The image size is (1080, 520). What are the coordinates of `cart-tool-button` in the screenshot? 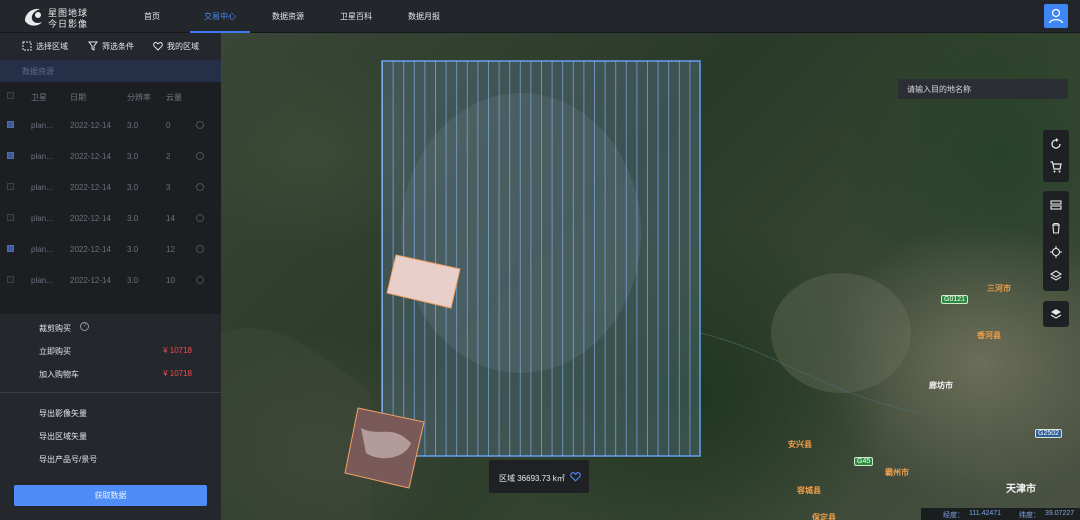 It's located at (1056, 167).